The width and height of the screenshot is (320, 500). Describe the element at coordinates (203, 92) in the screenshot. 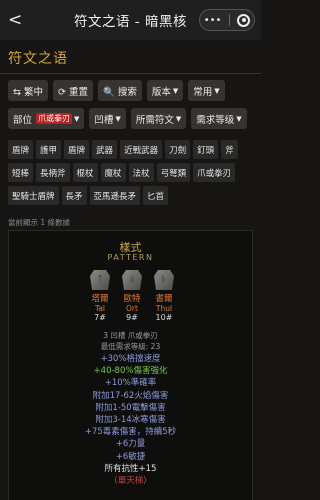

I see `common-label: 常用` at that location.